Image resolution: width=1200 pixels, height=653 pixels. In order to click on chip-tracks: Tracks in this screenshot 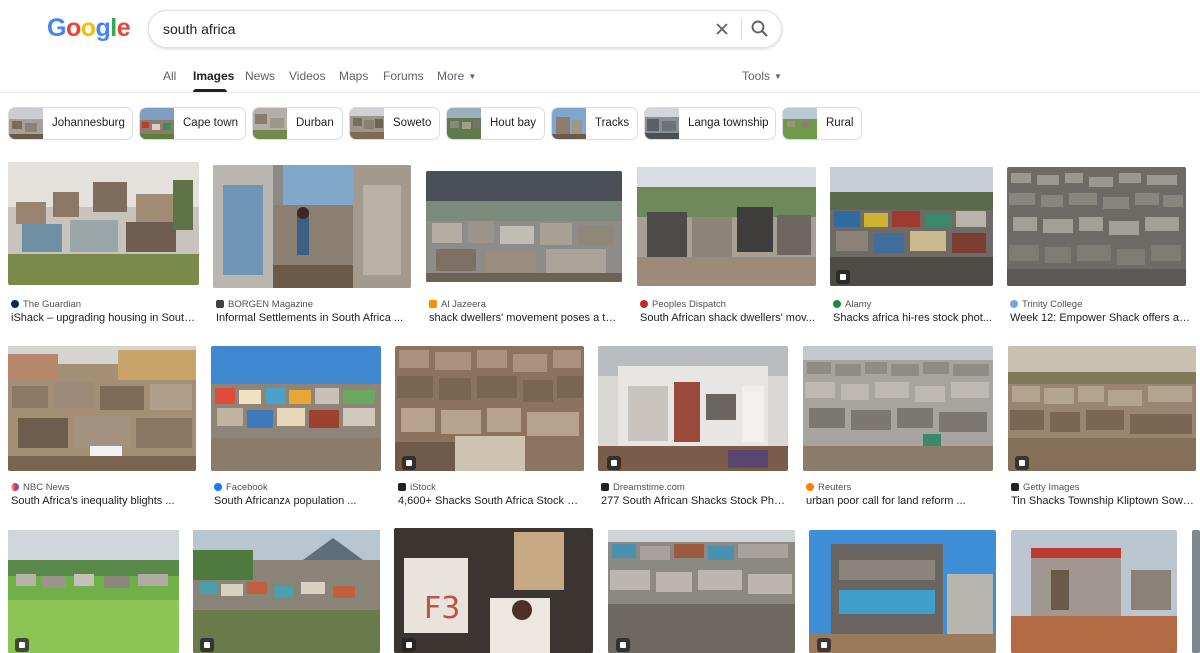, I will do `click(594, 123)`.